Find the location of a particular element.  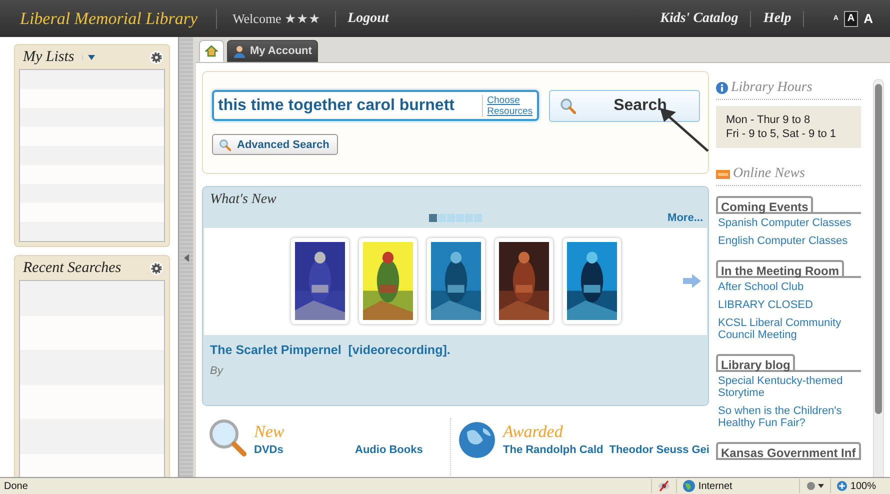

hours-box: Mon - Thur 9 to 8 Fri - 9 to 5, Sat - 9 to 1 is located at coordinates (788, 127).